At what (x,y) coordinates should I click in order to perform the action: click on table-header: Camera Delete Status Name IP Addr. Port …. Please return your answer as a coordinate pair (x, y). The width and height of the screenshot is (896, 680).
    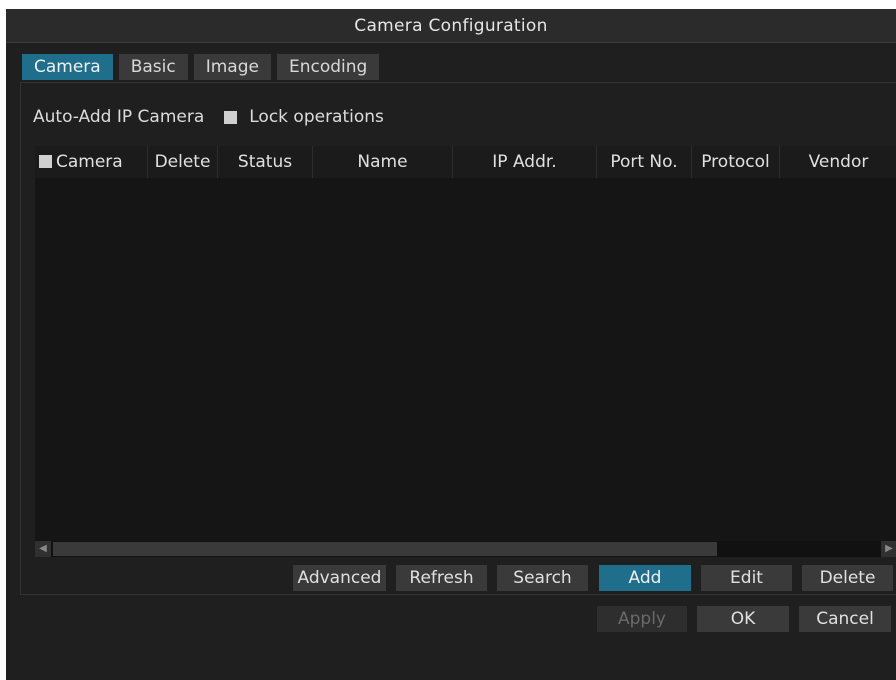
    Looking at the image, I should click on (465, 162).